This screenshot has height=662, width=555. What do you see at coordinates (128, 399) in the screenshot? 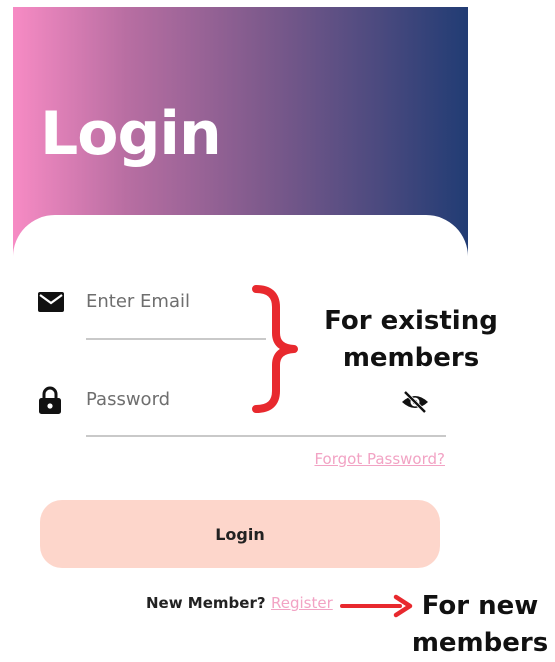
I see `password-input: Password` at bounding box center [128, 399].